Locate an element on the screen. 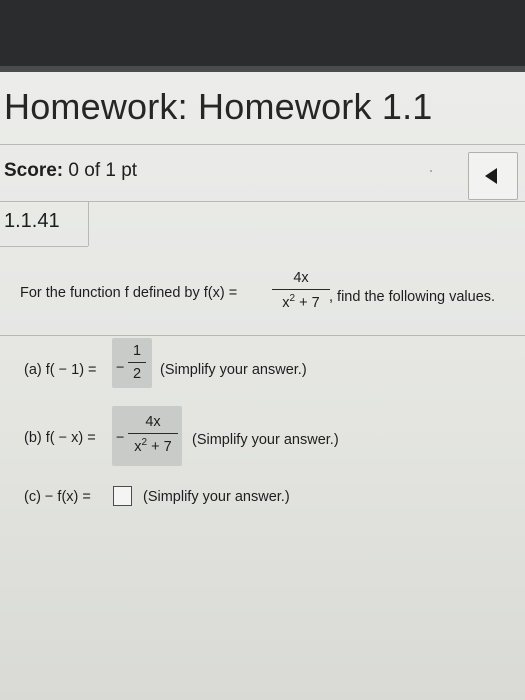 The height and width of the screenshot is (700, 525). part-b-answer-fraction: 4x x2 + 7 is located at coordinates (153, 434).